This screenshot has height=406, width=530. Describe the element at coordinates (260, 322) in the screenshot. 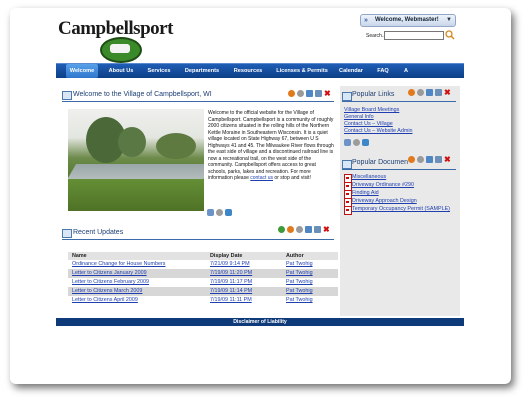

I see `footer-disclaimer-link: Disclaimer of Liability` at that location.